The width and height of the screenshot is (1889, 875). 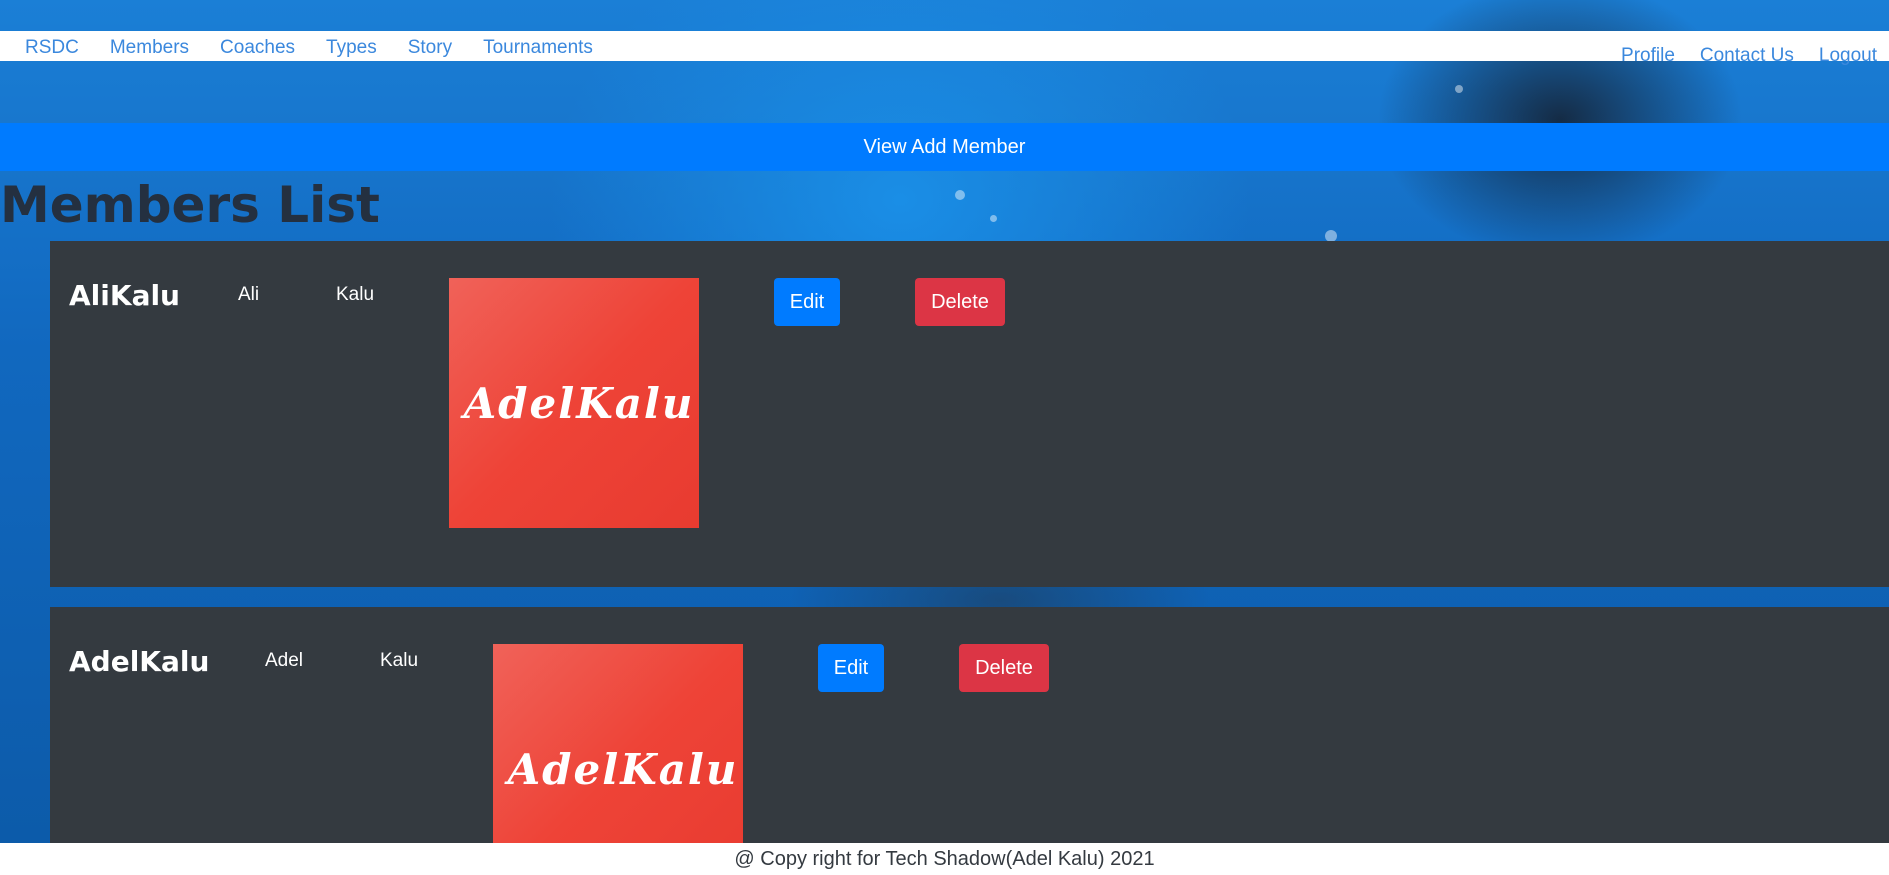 I want to click on nav-link-coaches: Coaches, so click(x=257, y=48).